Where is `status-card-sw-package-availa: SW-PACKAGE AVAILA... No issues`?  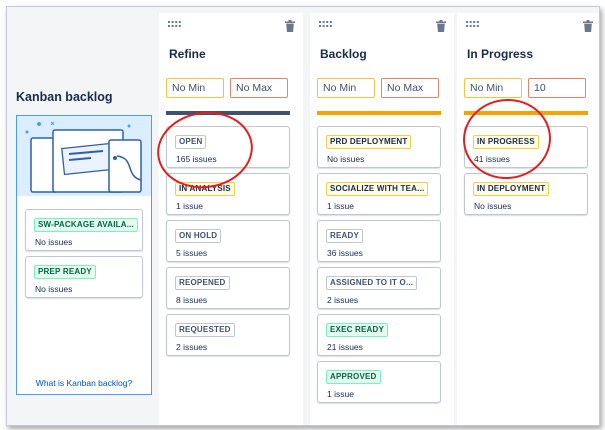
status-card-sw-package-availa: SW-PACKAGE AVAILA... No issues is located at coordinates (84, 230).